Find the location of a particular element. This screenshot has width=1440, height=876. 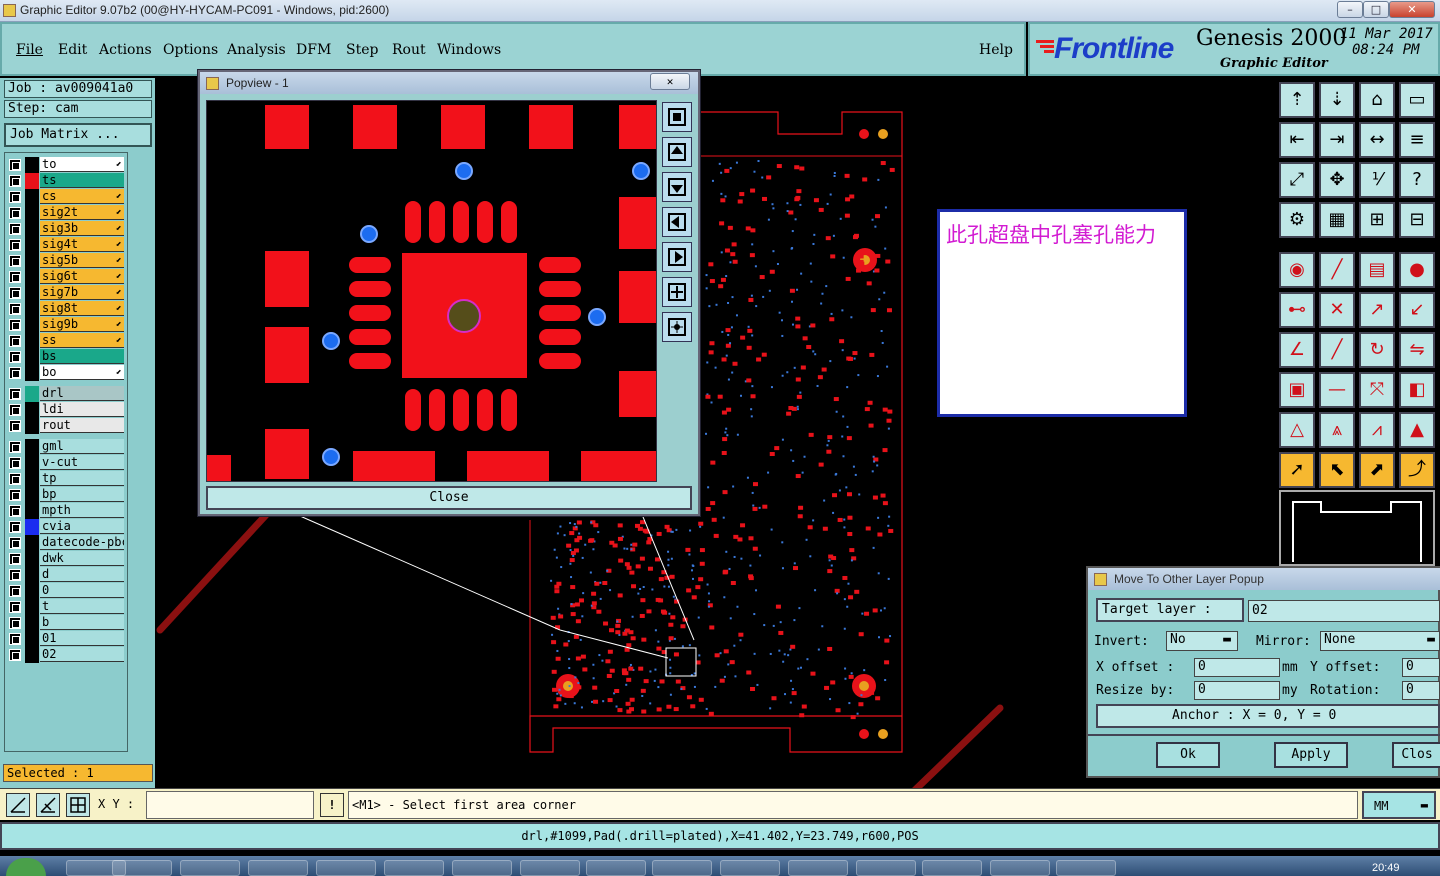

layer-name: sig5b ⬋ is located at coordinates (82, 260).